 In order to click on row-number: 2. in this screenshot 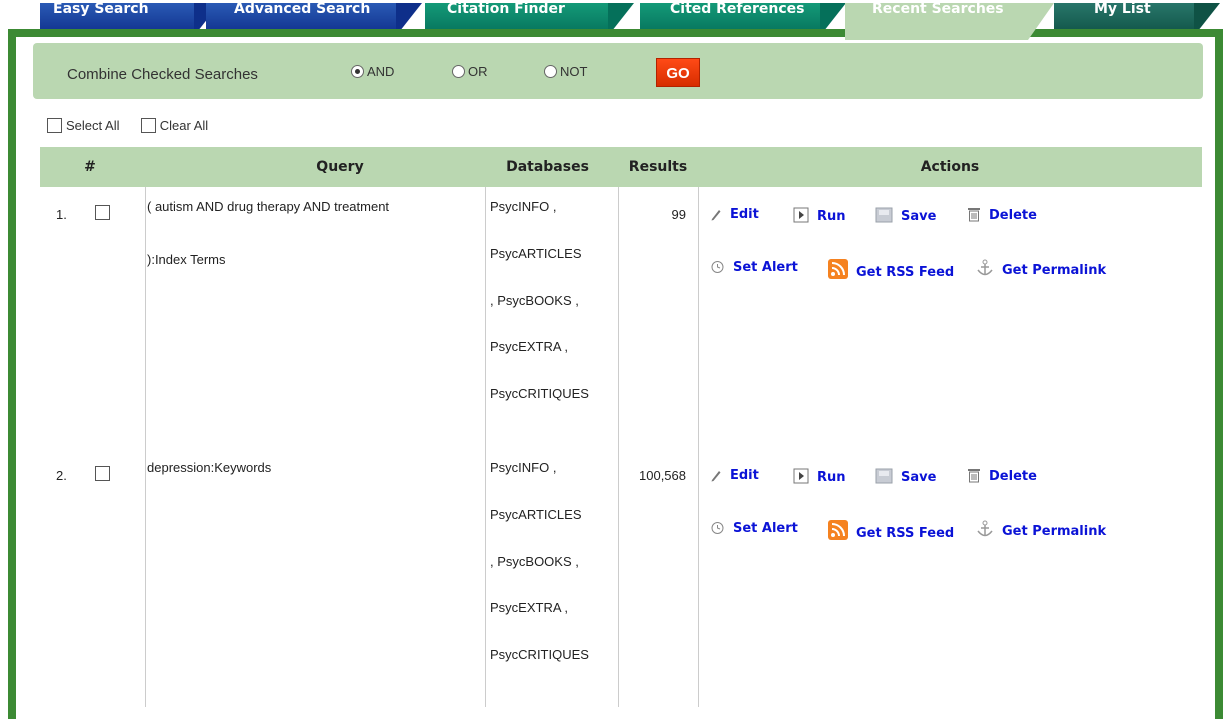, I will do `click(61, 475)`.